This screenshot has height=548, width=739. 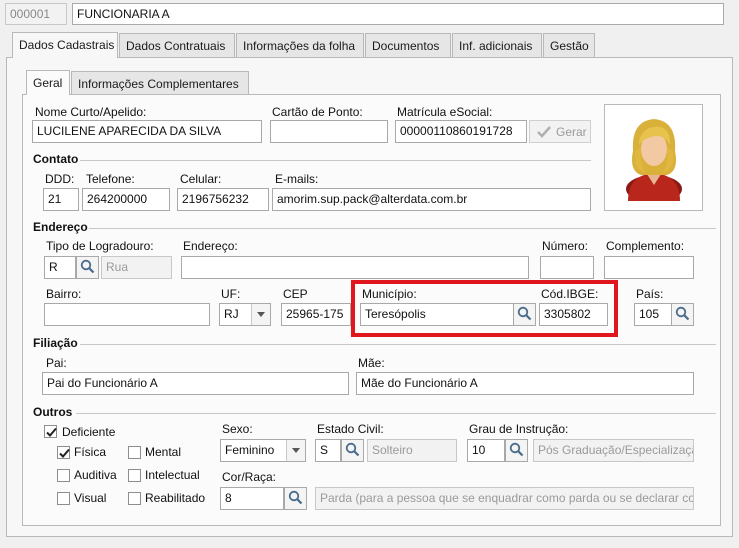 What do you see at coordinates (60, 179) in the screenshot?
I see `ddd-label: DDD:` at bounding box center [60, 179].